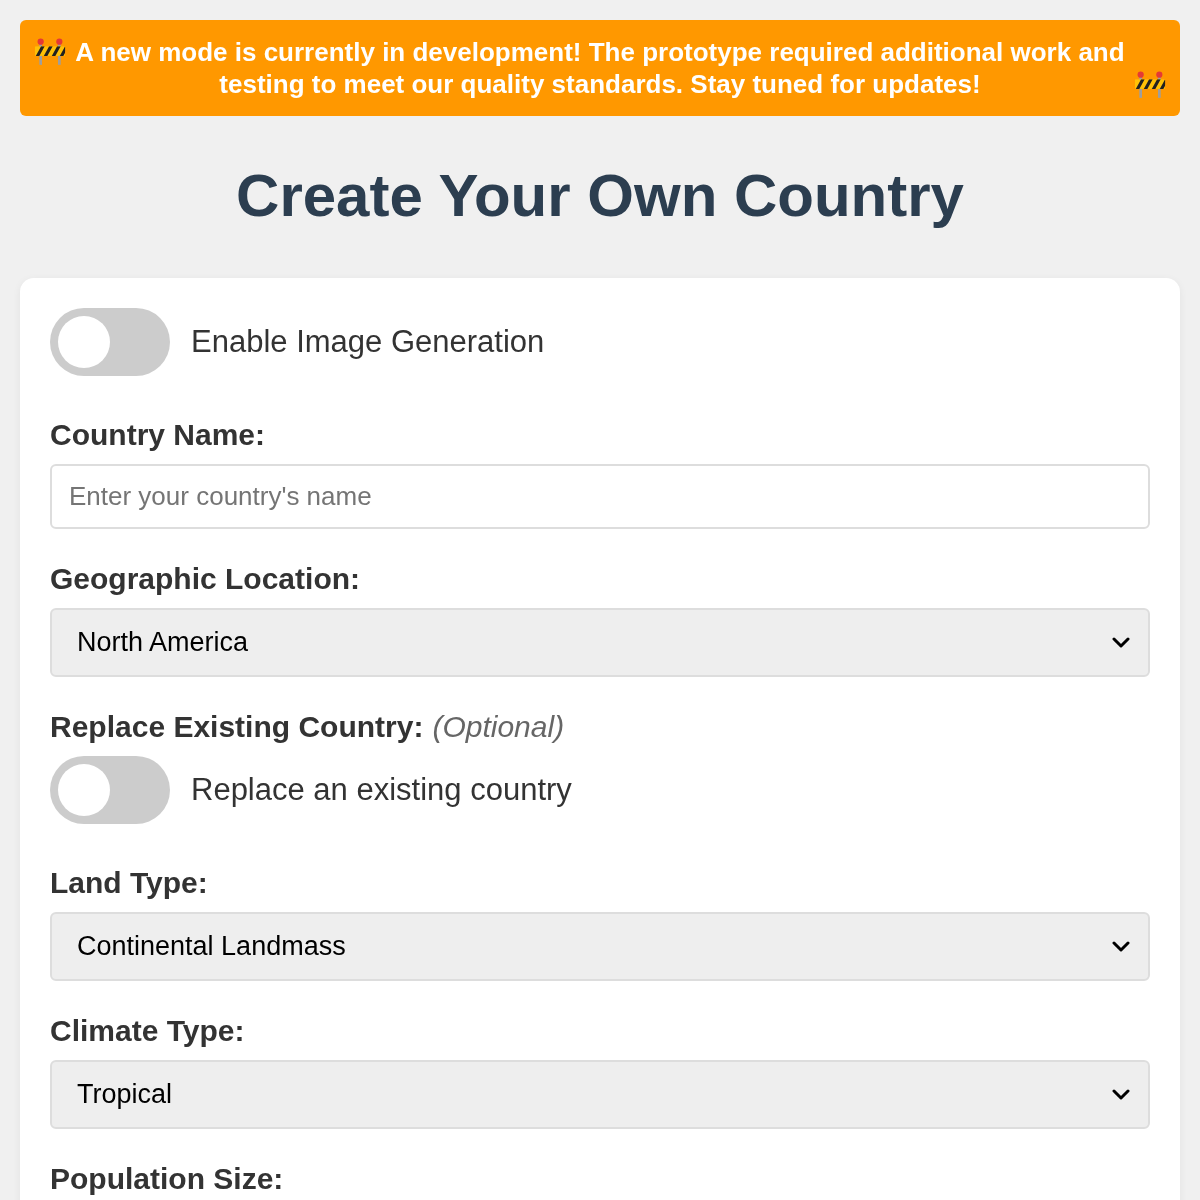 The height and width of the screenshot is (1200, 1200). What do you see at coordinates (600, 196) in the screenshot?
I see `page-title: Create Your Own Country` at bounding box center [600, 196].